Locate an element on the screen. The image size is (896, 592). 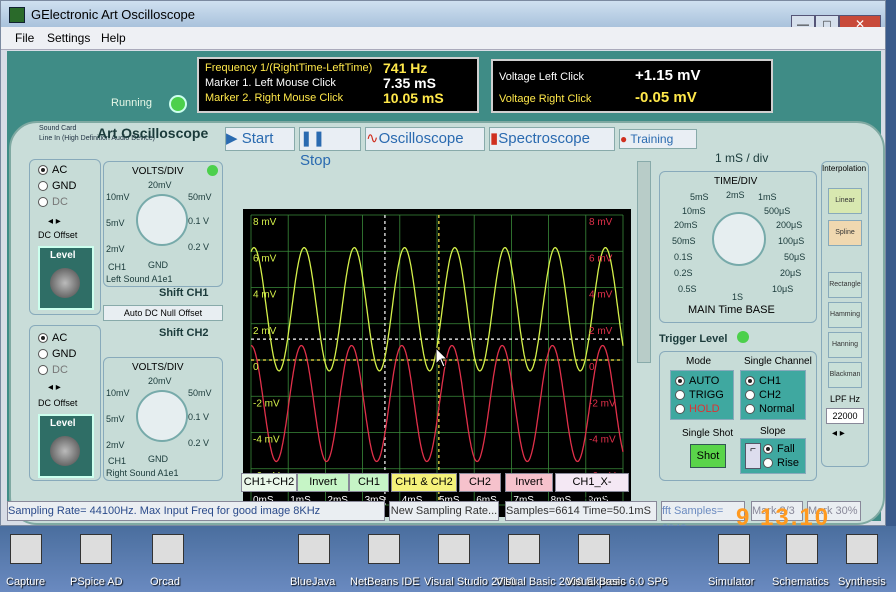
ch2-sound-label: Right Sound A1e1 is located at coordinates (142, 473).